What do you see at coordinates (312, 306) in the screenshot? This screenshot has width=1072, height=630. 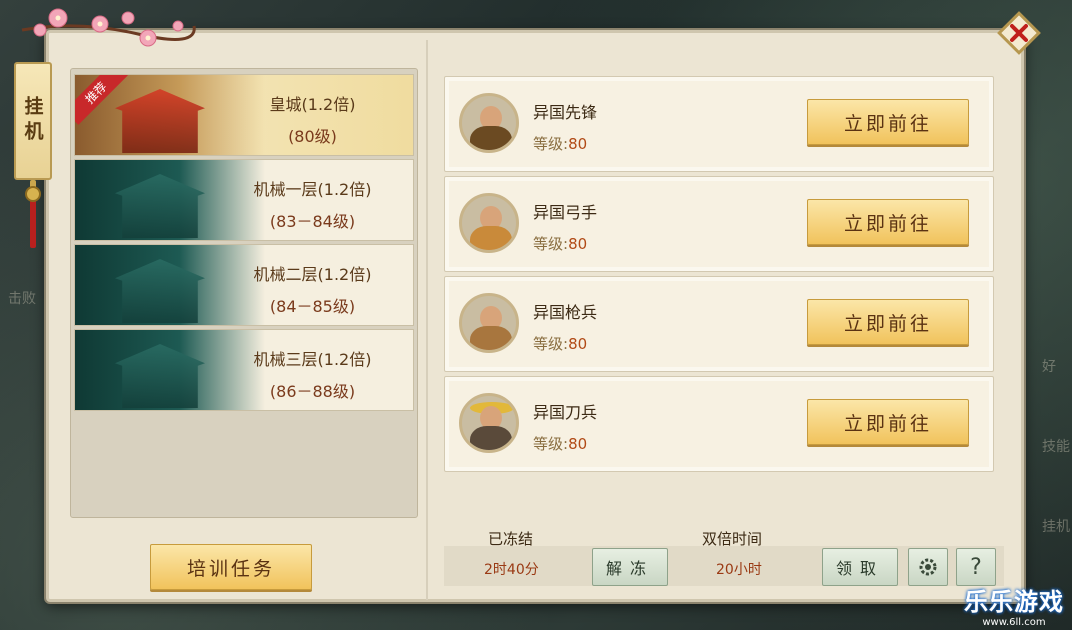 I see `zone-level: (84－85级)` at bounding box center [312, 306].